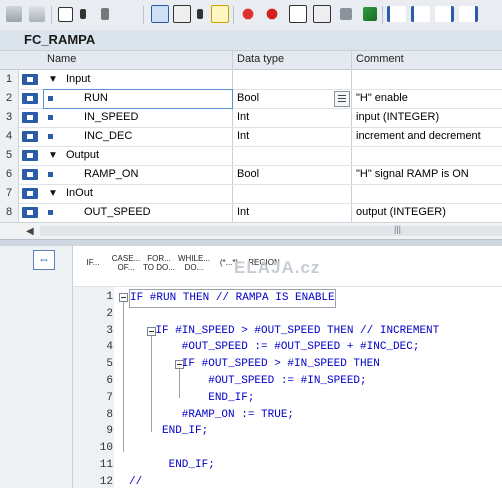  What do you see at coordinates (287, 314) in the screenshot?
I see `code-line: 2` at bounding box center [287, 314].